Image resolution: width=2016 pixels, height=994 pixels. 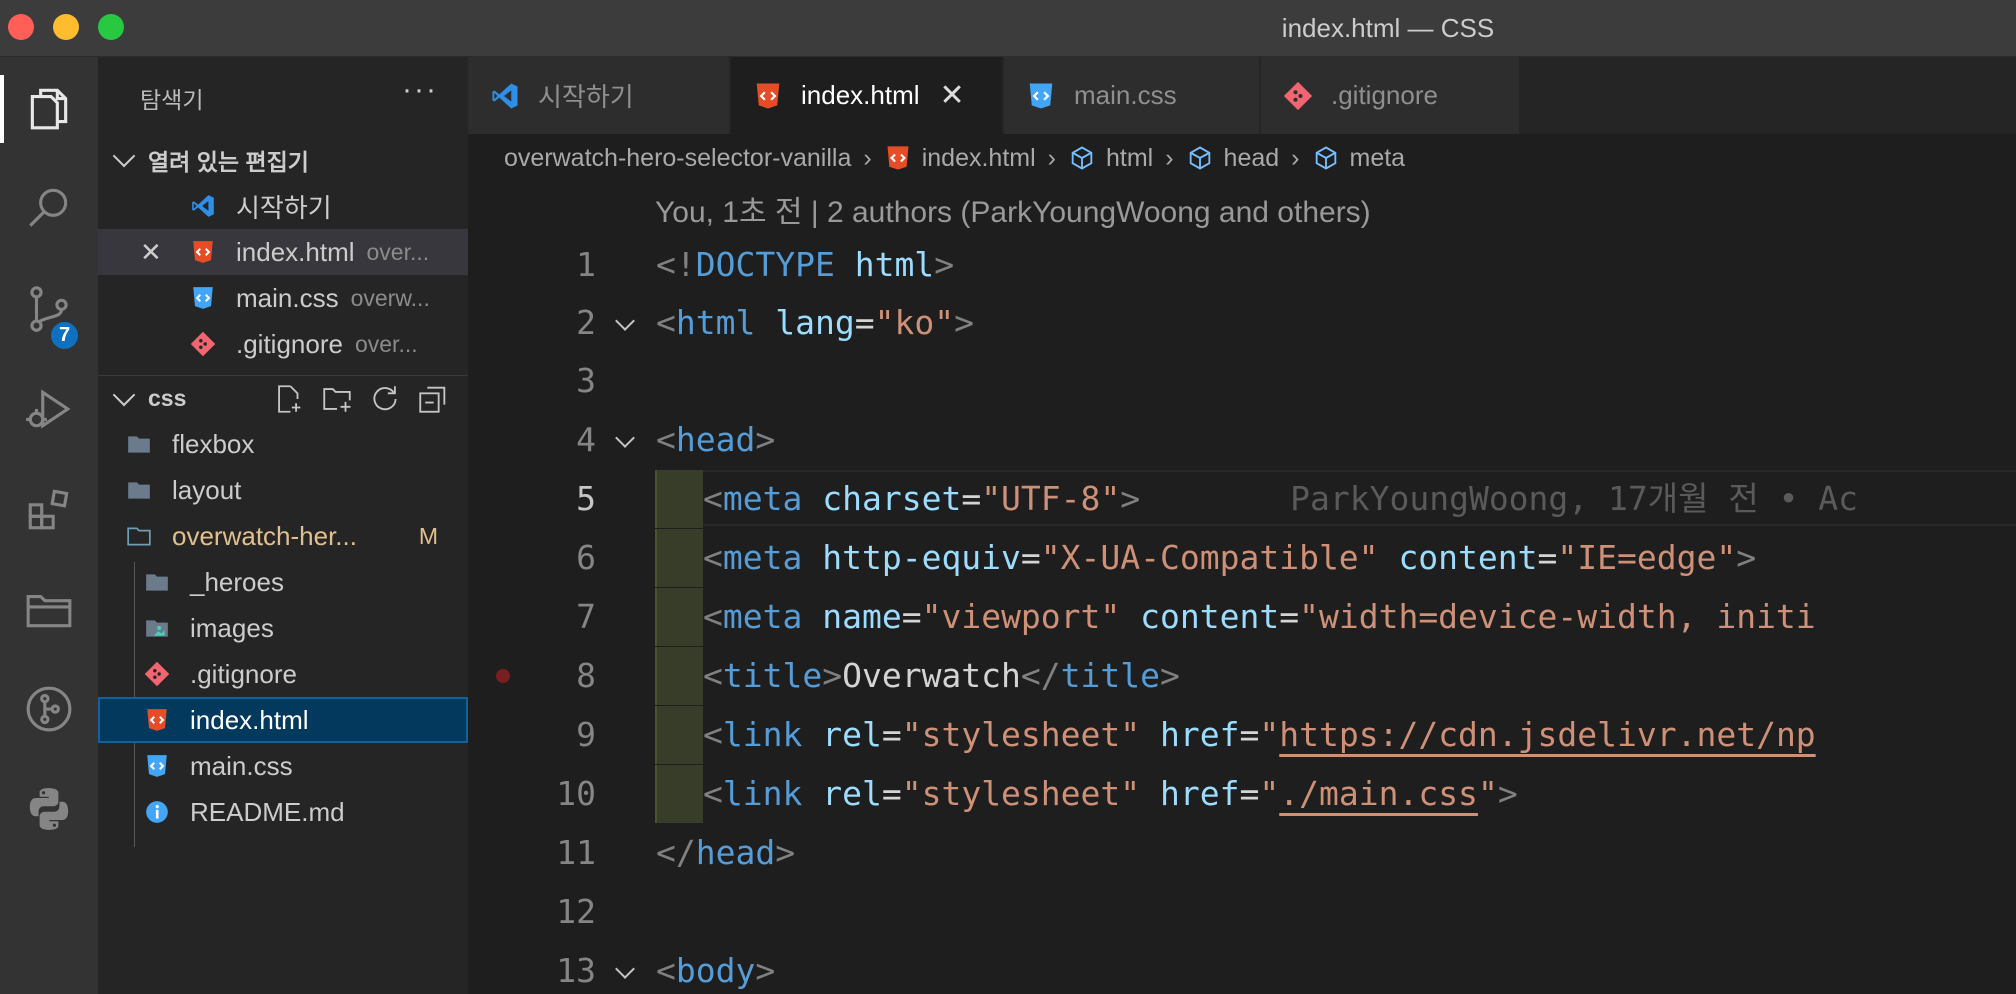 What do you see at coordinates (283, 674) in the screenshot?
I see `tree-file: .gitignore` at bounding box center [283, 674].